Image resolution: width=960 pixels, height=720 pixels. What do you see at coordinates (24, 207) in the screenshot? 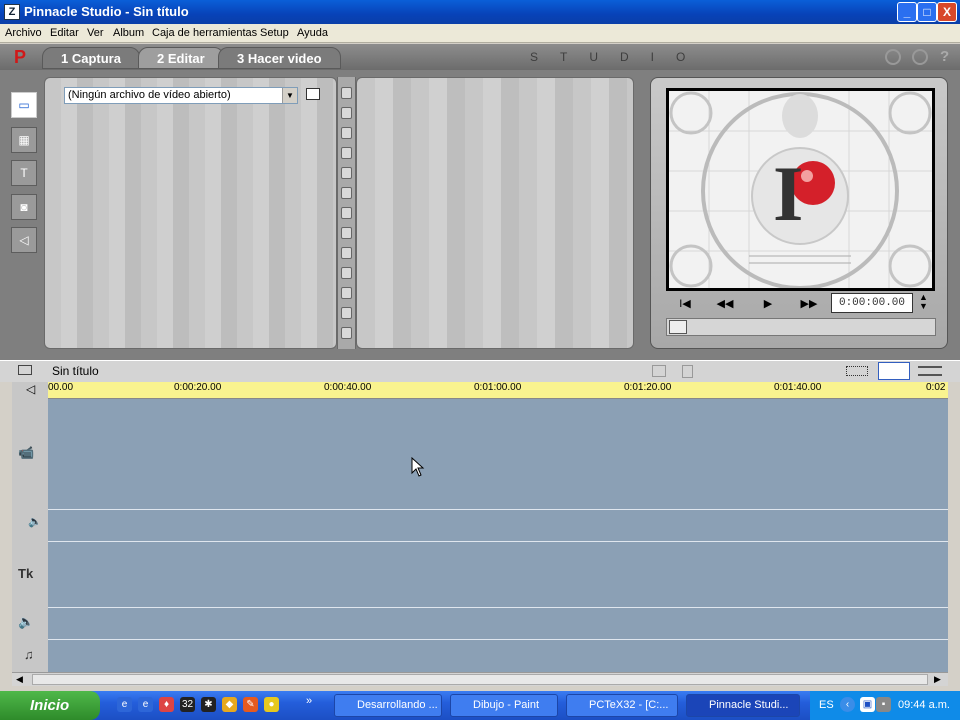
I see `photos-icon: ◙` at bounding box center [24, 207].